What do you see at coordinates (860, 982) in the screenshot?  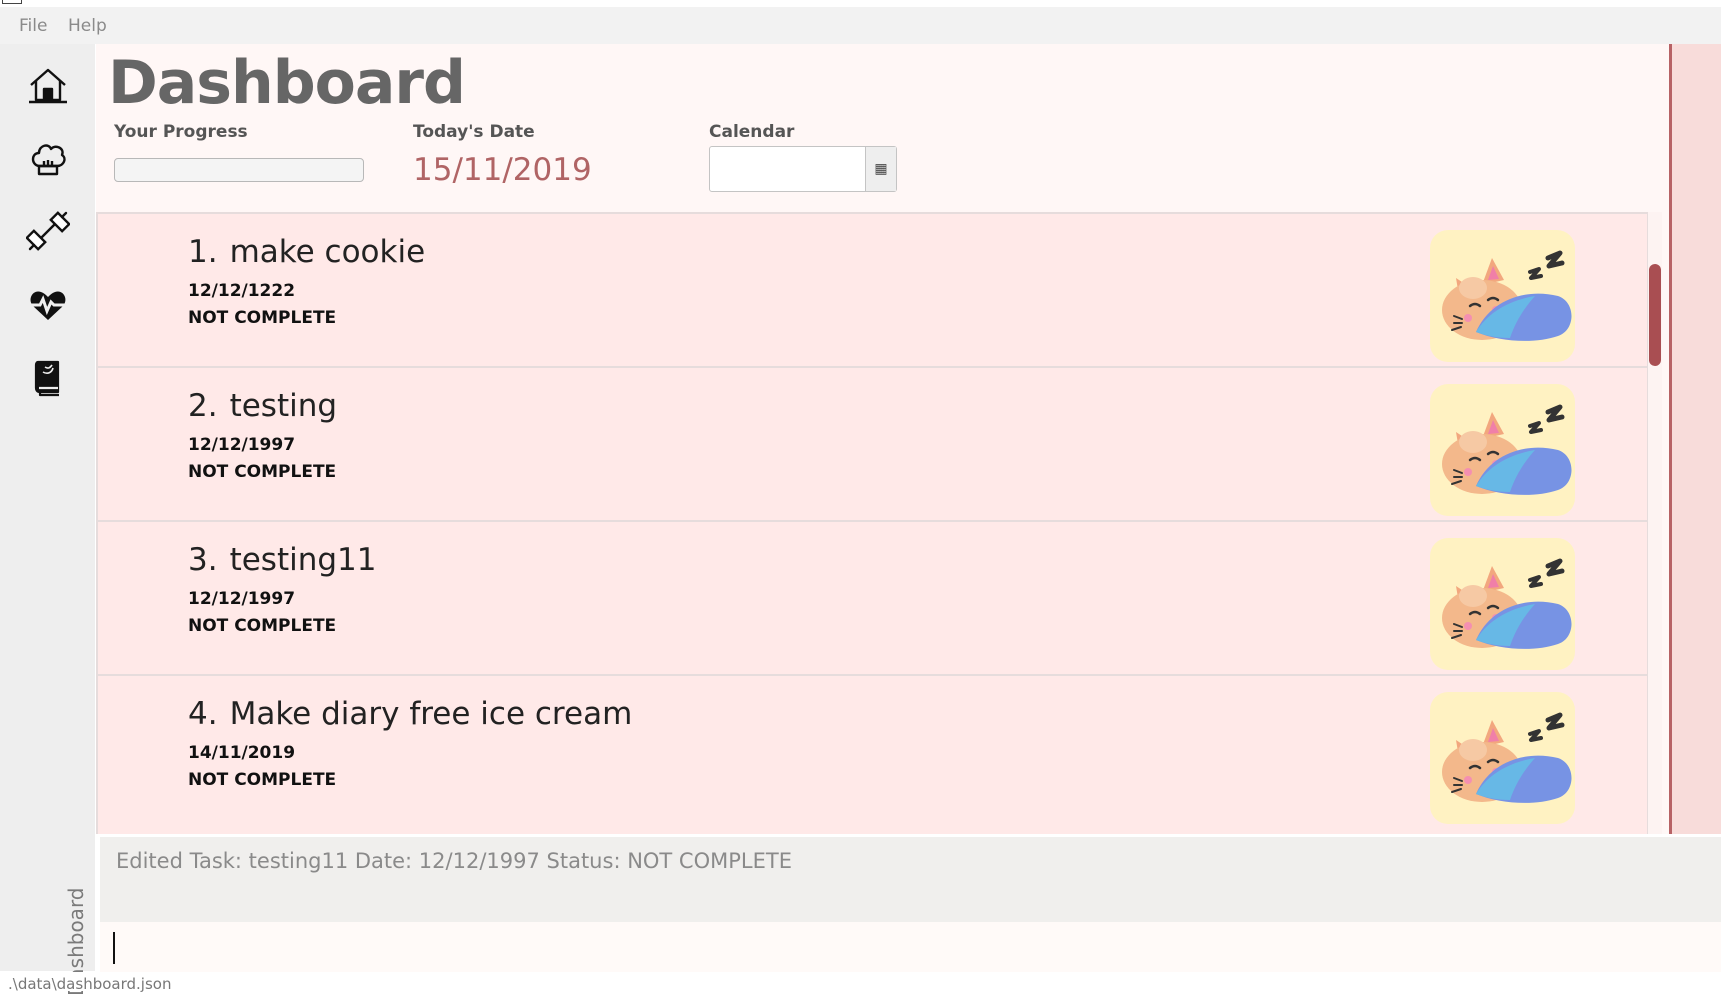 I see `status-bar: .\data\dashboard.json` at bounding box center [860, 982].